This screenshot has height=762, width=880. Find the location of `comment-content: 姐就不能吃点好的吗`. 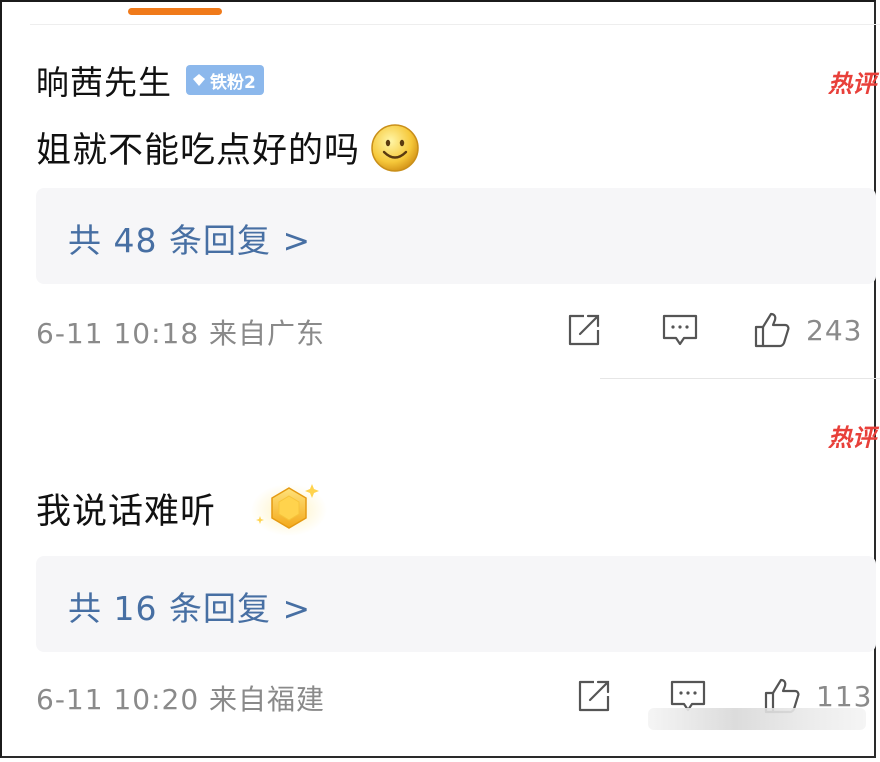

comment-content: 姐就不能吃点好的吗 is located at coordinates (228, 147).